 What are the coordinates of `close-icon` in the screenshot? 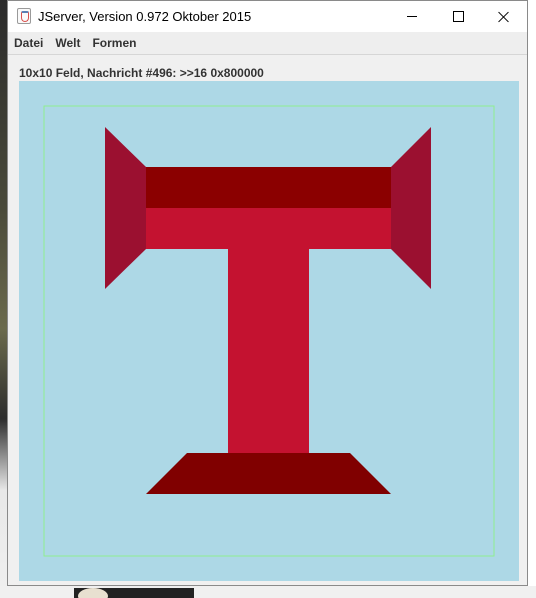 It's located at (504, 17).